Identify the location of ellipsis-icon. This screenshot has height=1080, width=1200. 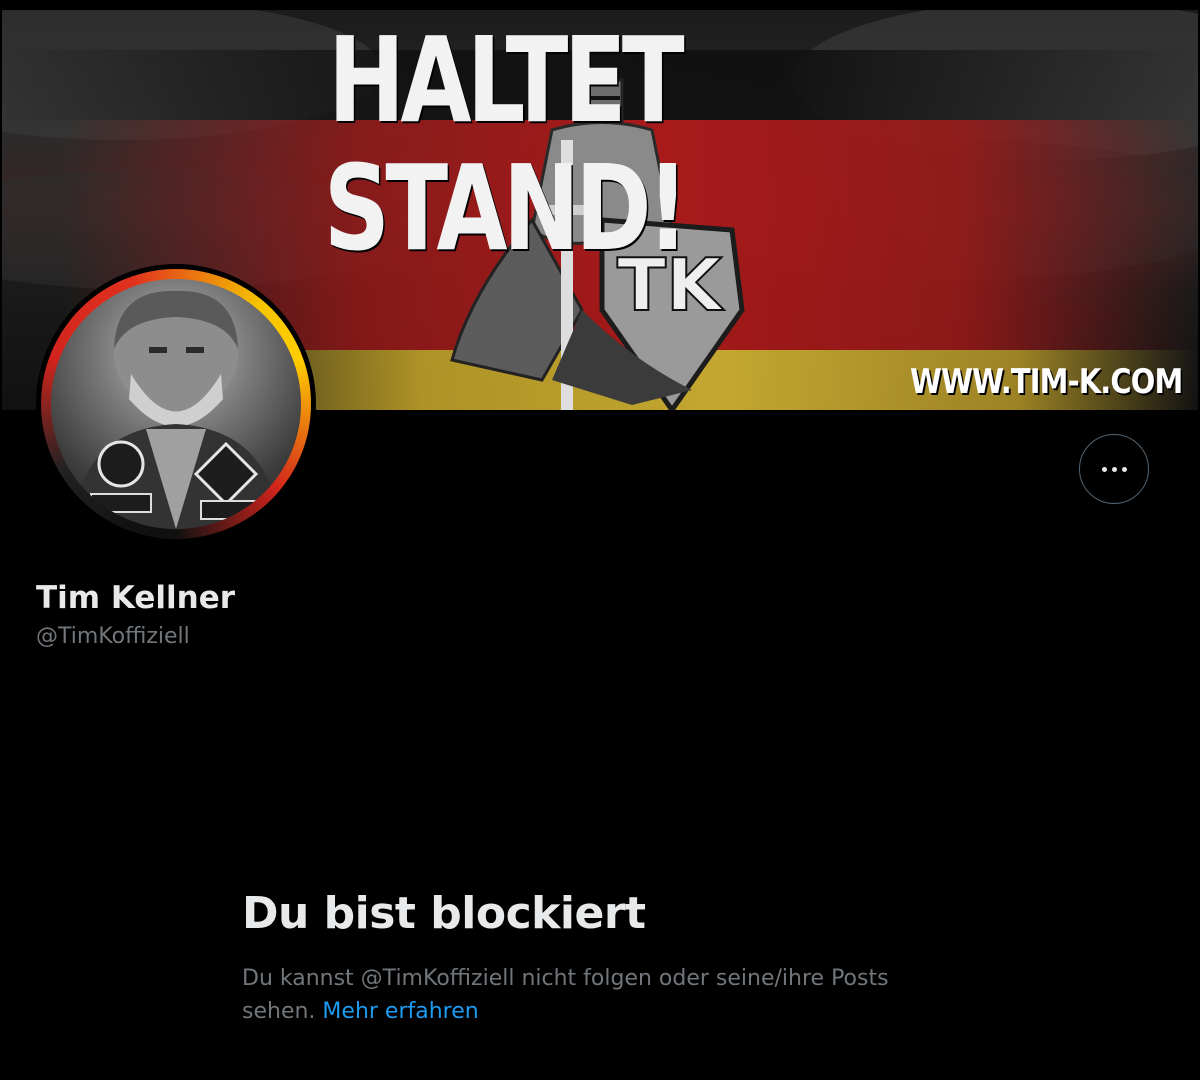
(1114, 469).